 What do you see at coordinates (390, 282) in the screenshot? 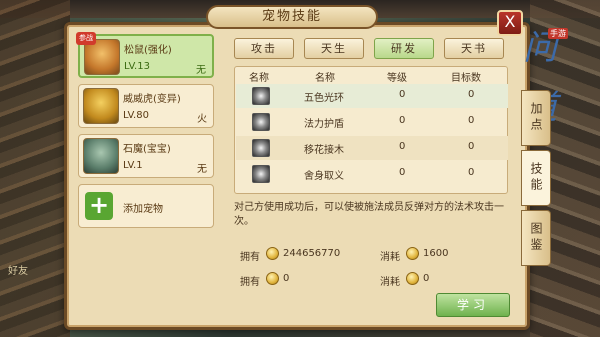
I see `cost-item-label: 消耗` at bounding box center [390, 282].